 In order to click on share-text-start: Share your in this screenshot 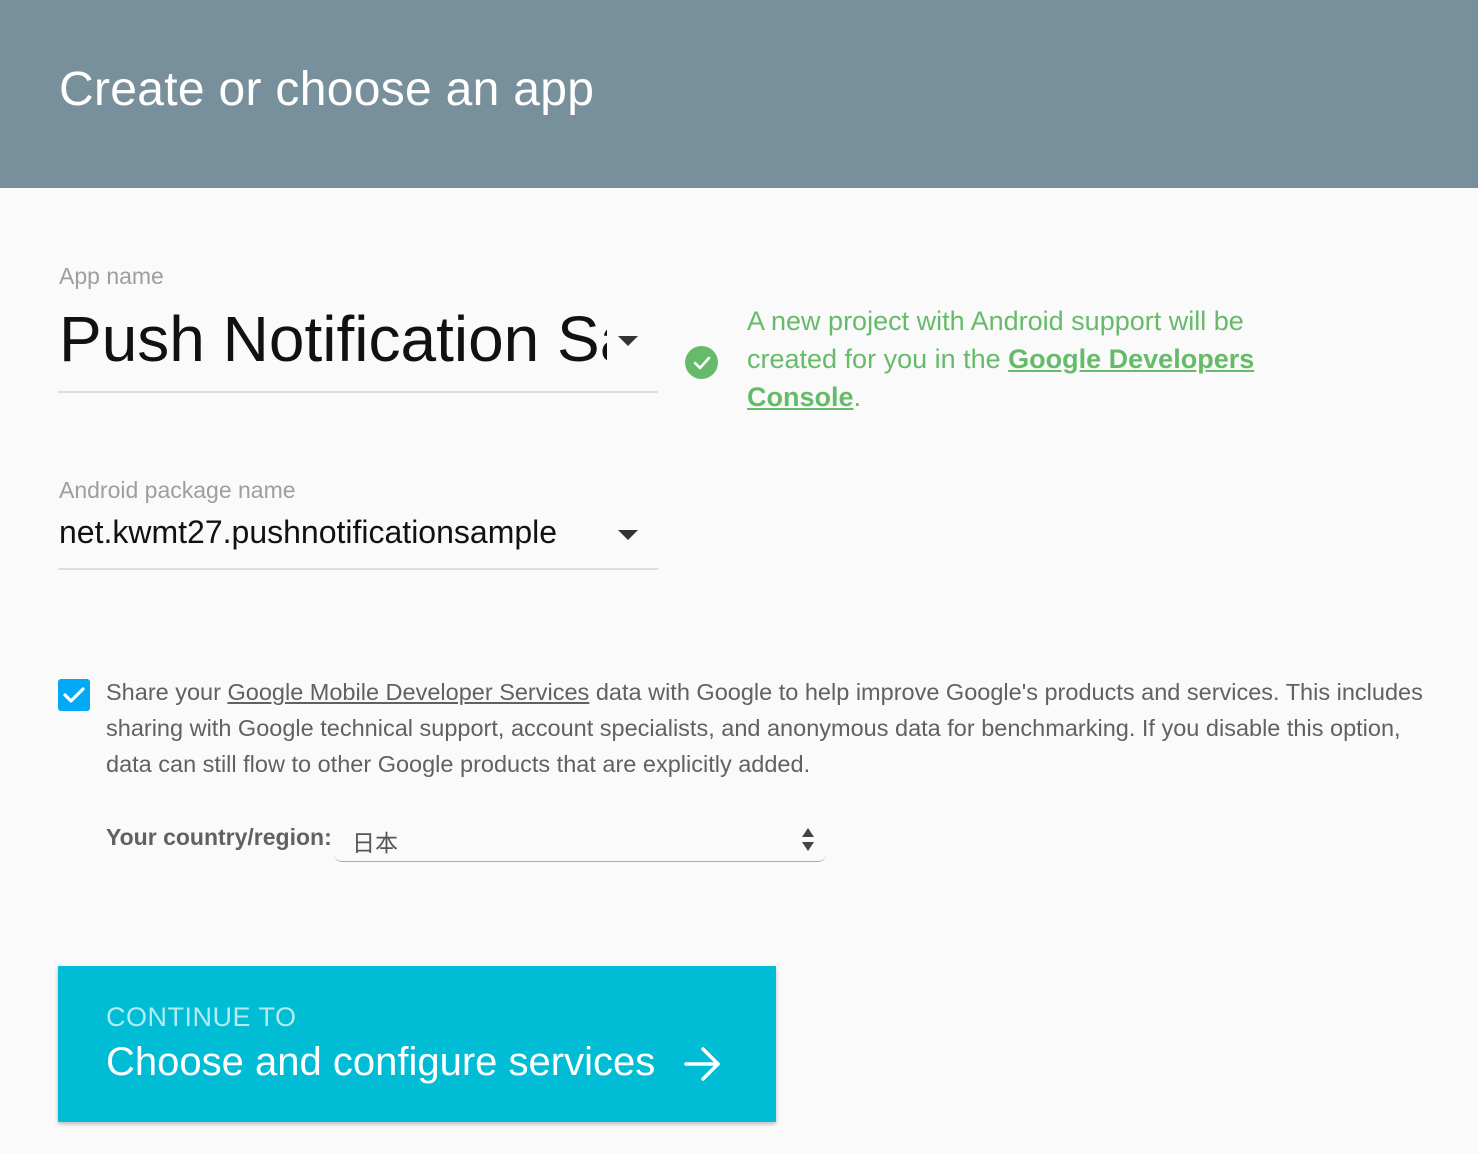, I will do `click(167, 692)`.